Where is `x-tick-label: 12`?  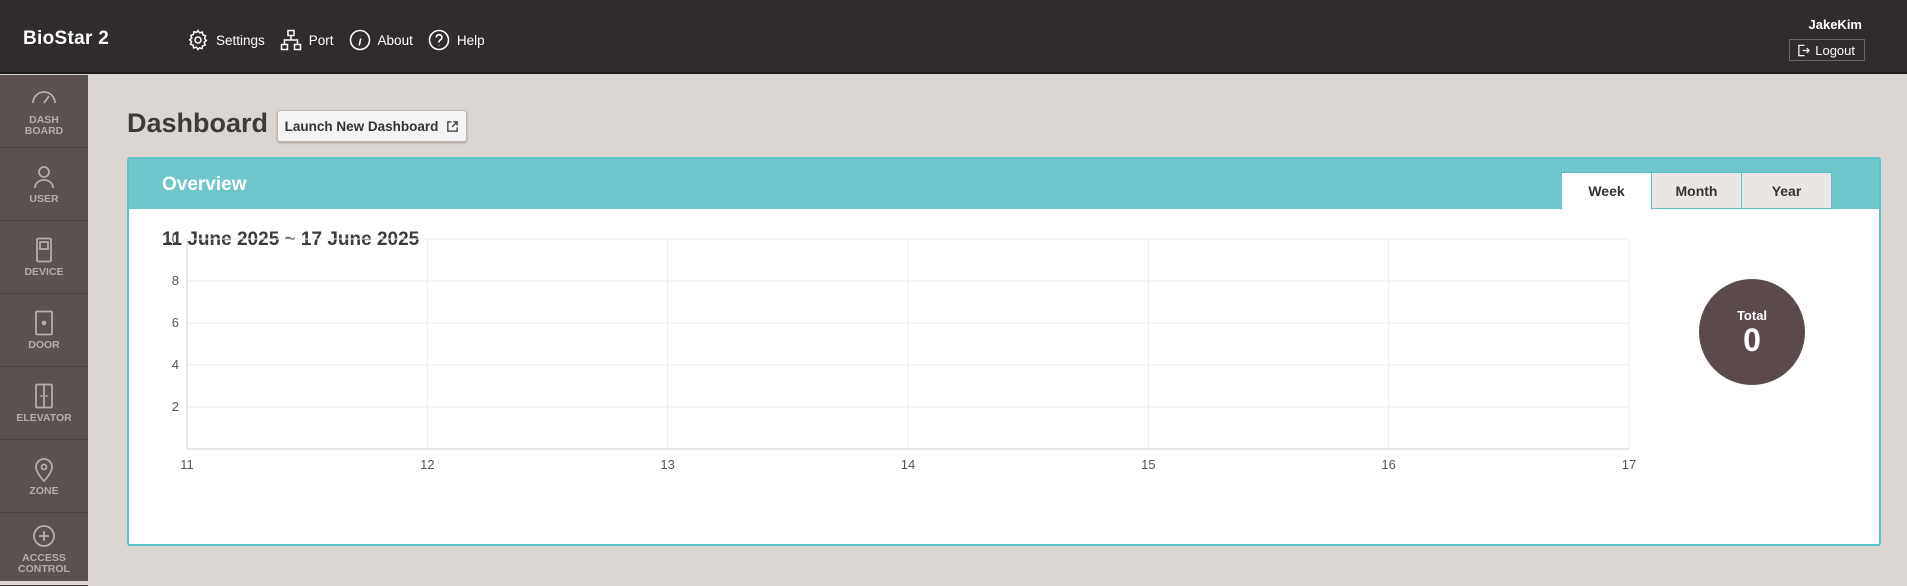
x-tick-label: 12 is located at coordinates (427, 464).